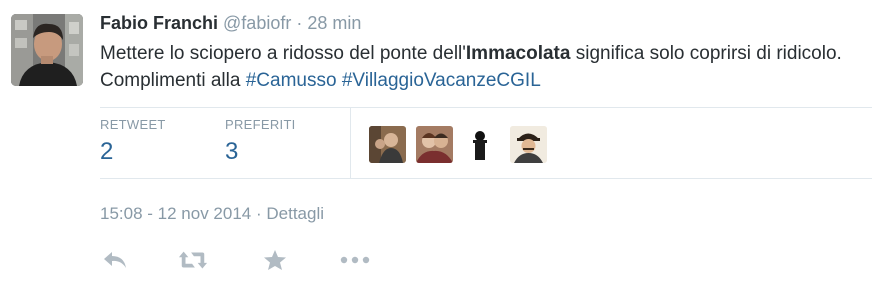 This screenshot has height=281, width=883. I want to click on retweet-label: RETWEET, so click(133, 124).